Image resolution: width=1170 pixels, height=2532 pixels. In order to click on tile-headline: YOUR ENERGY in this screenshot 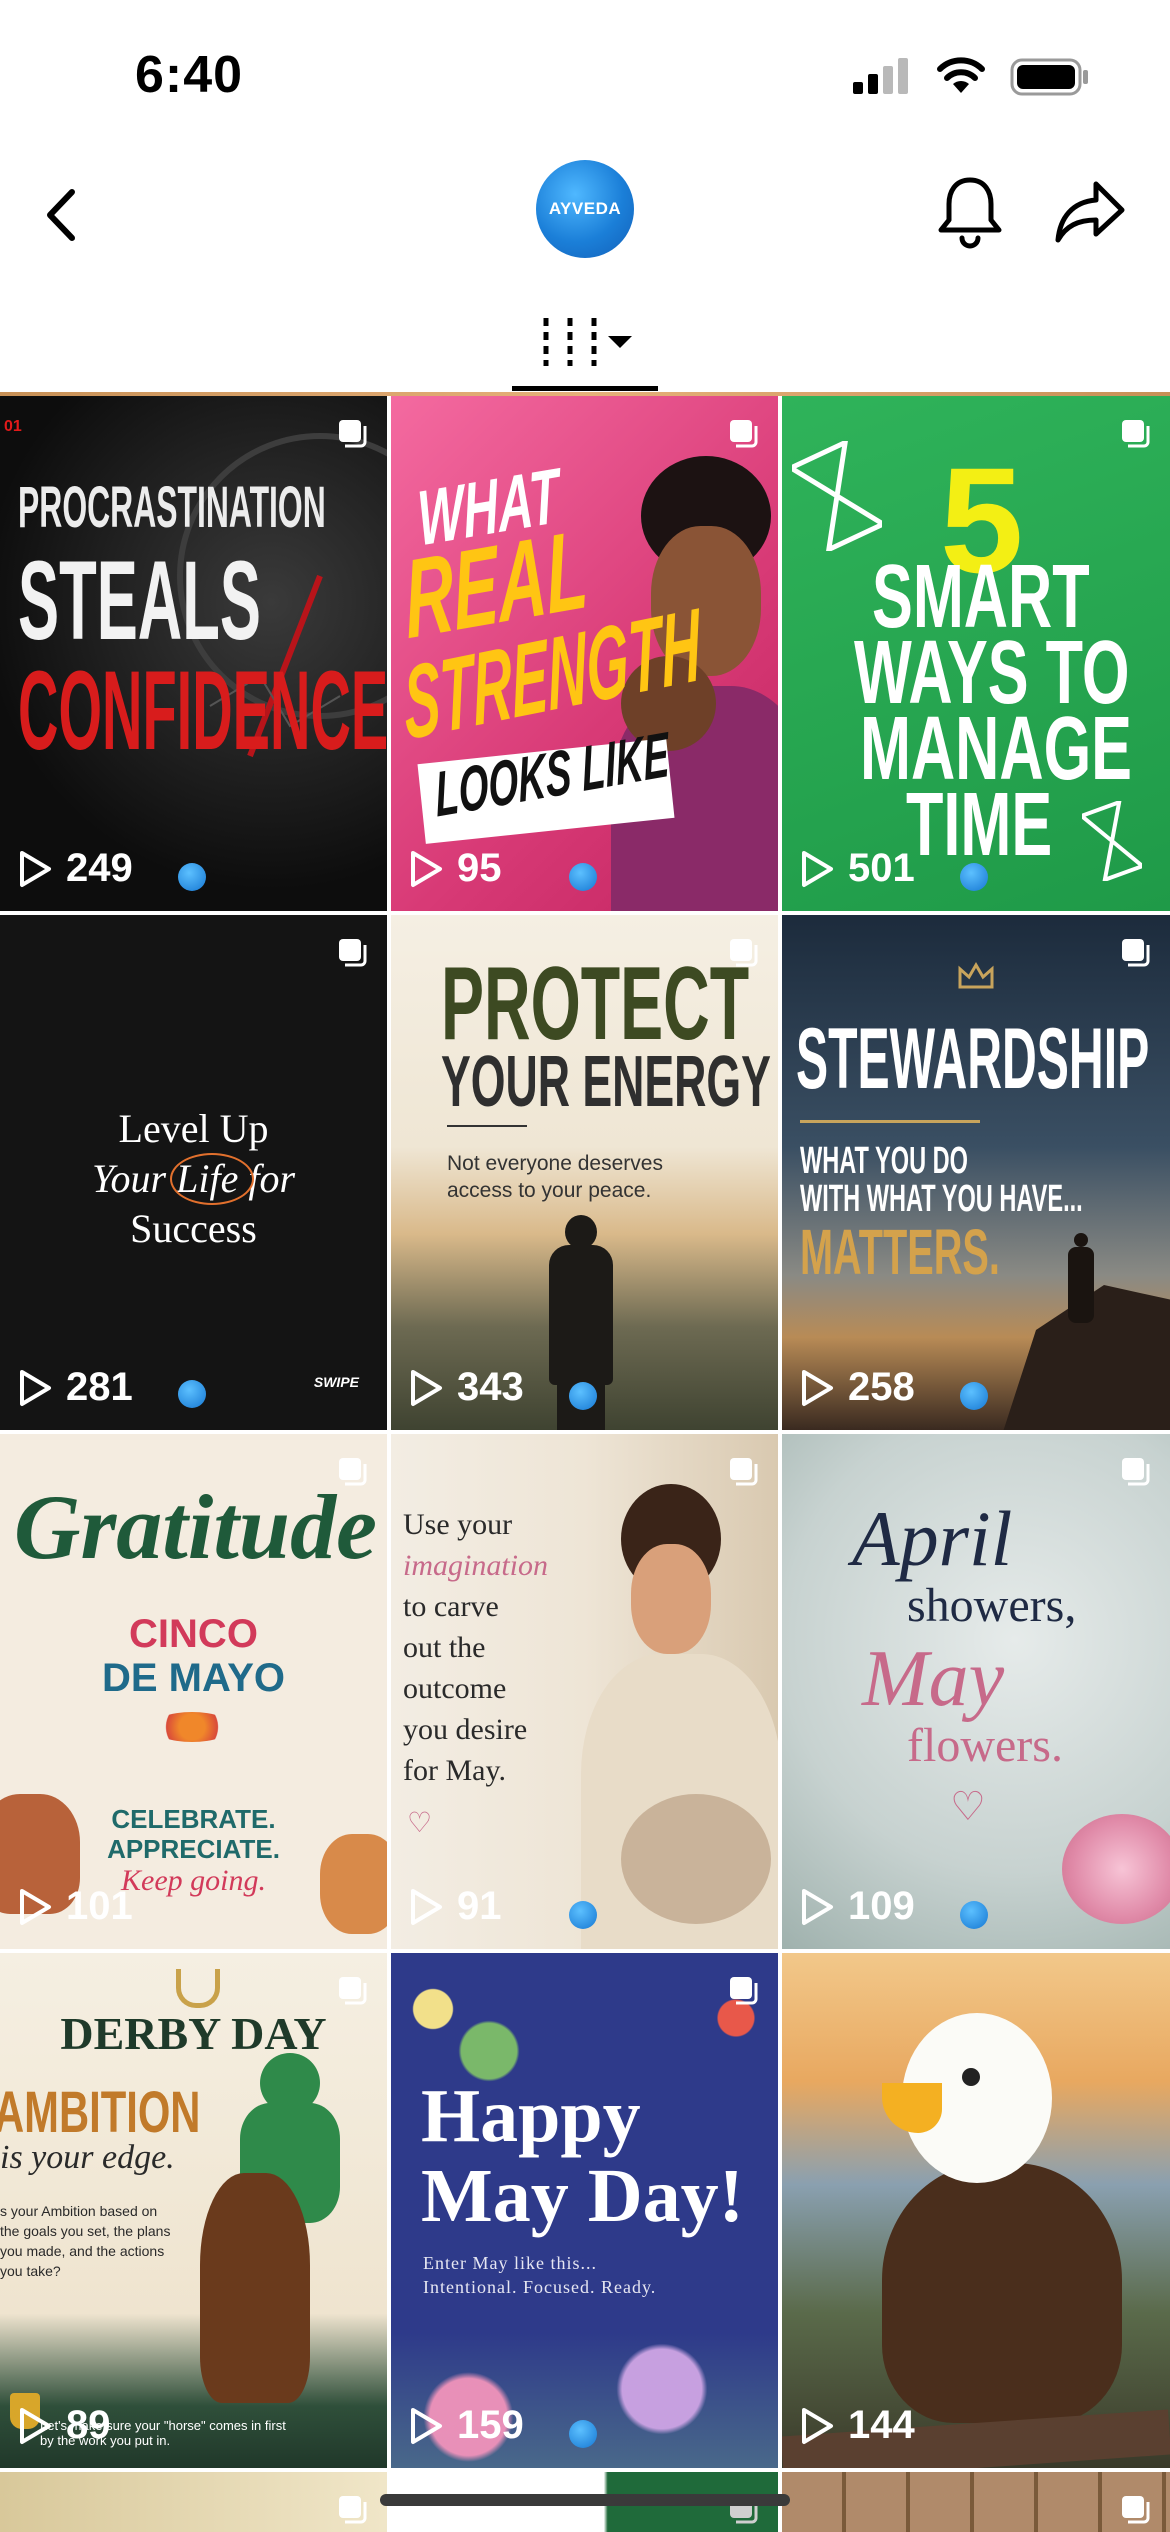, I will do `click(606, 1082)`.